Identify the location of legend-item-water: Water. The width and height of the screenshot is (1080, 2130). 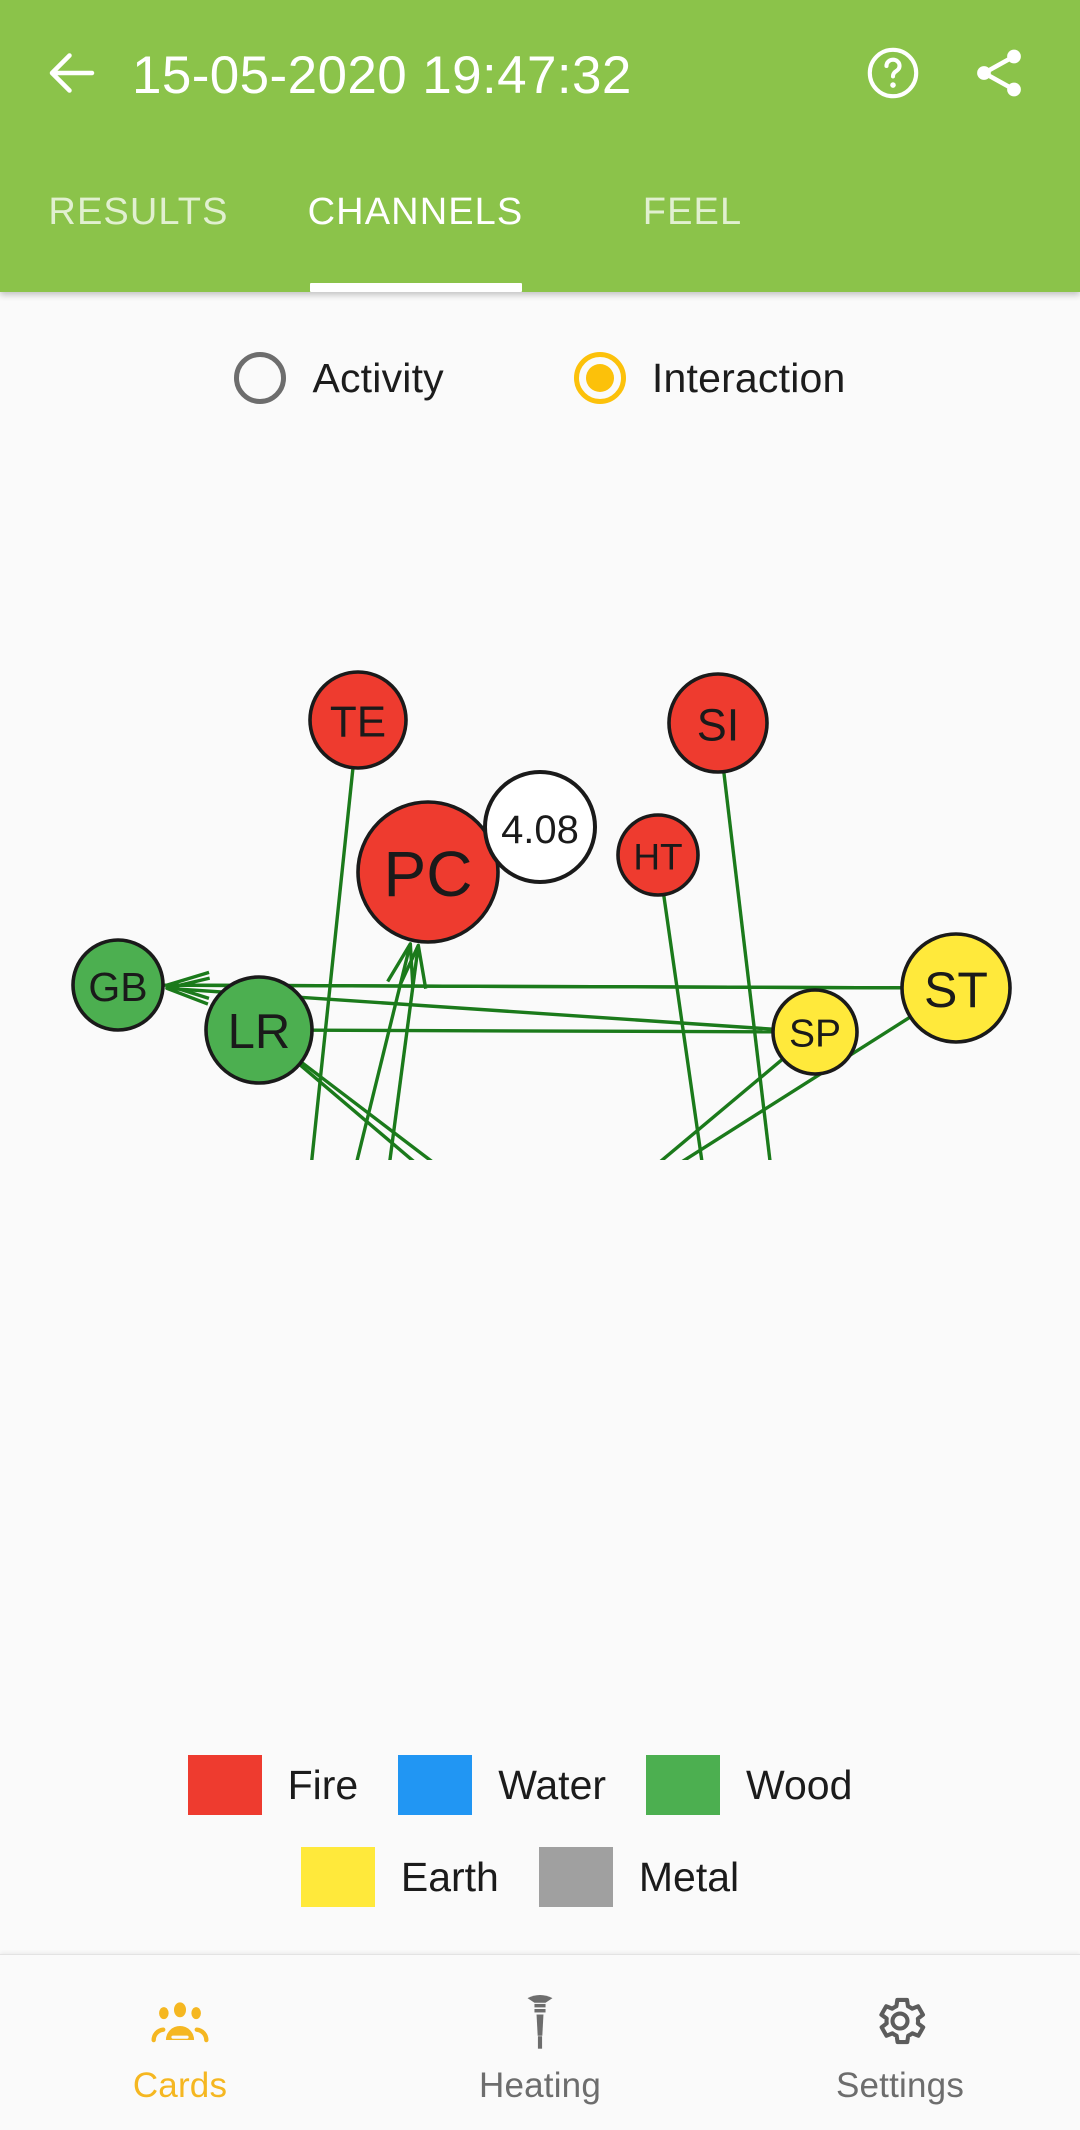
(522, 1785).